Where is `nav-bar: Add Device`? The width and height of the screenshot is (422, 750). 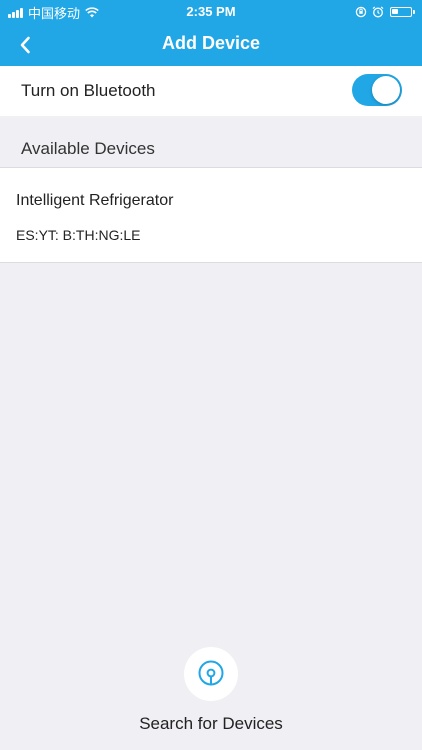
nav-bar: Add Device is located at coordinates (211, 45).